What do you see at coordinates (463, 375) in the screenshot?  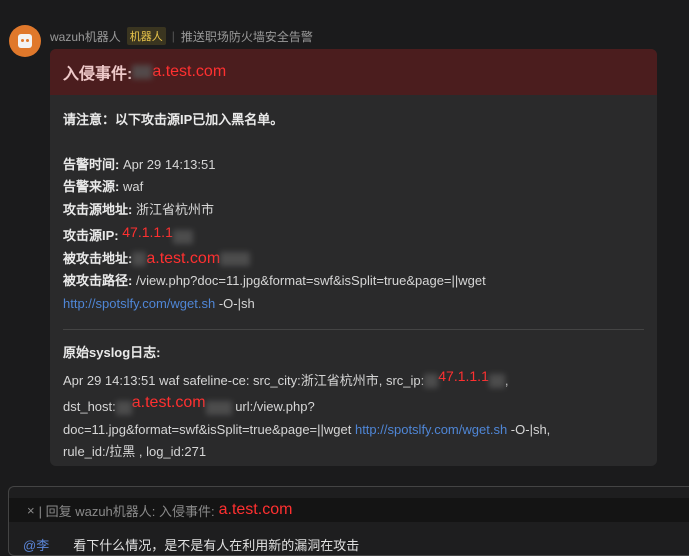 I see `syslog-ip: 47.1.1.1` at bounding box center [463, 375].